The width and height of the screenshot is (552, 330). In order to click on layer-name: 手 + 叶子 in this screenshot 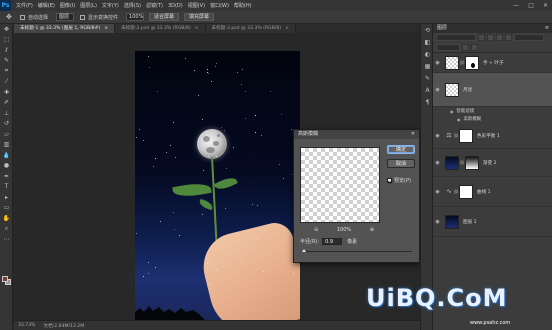, I will do `click(493, 63)`.